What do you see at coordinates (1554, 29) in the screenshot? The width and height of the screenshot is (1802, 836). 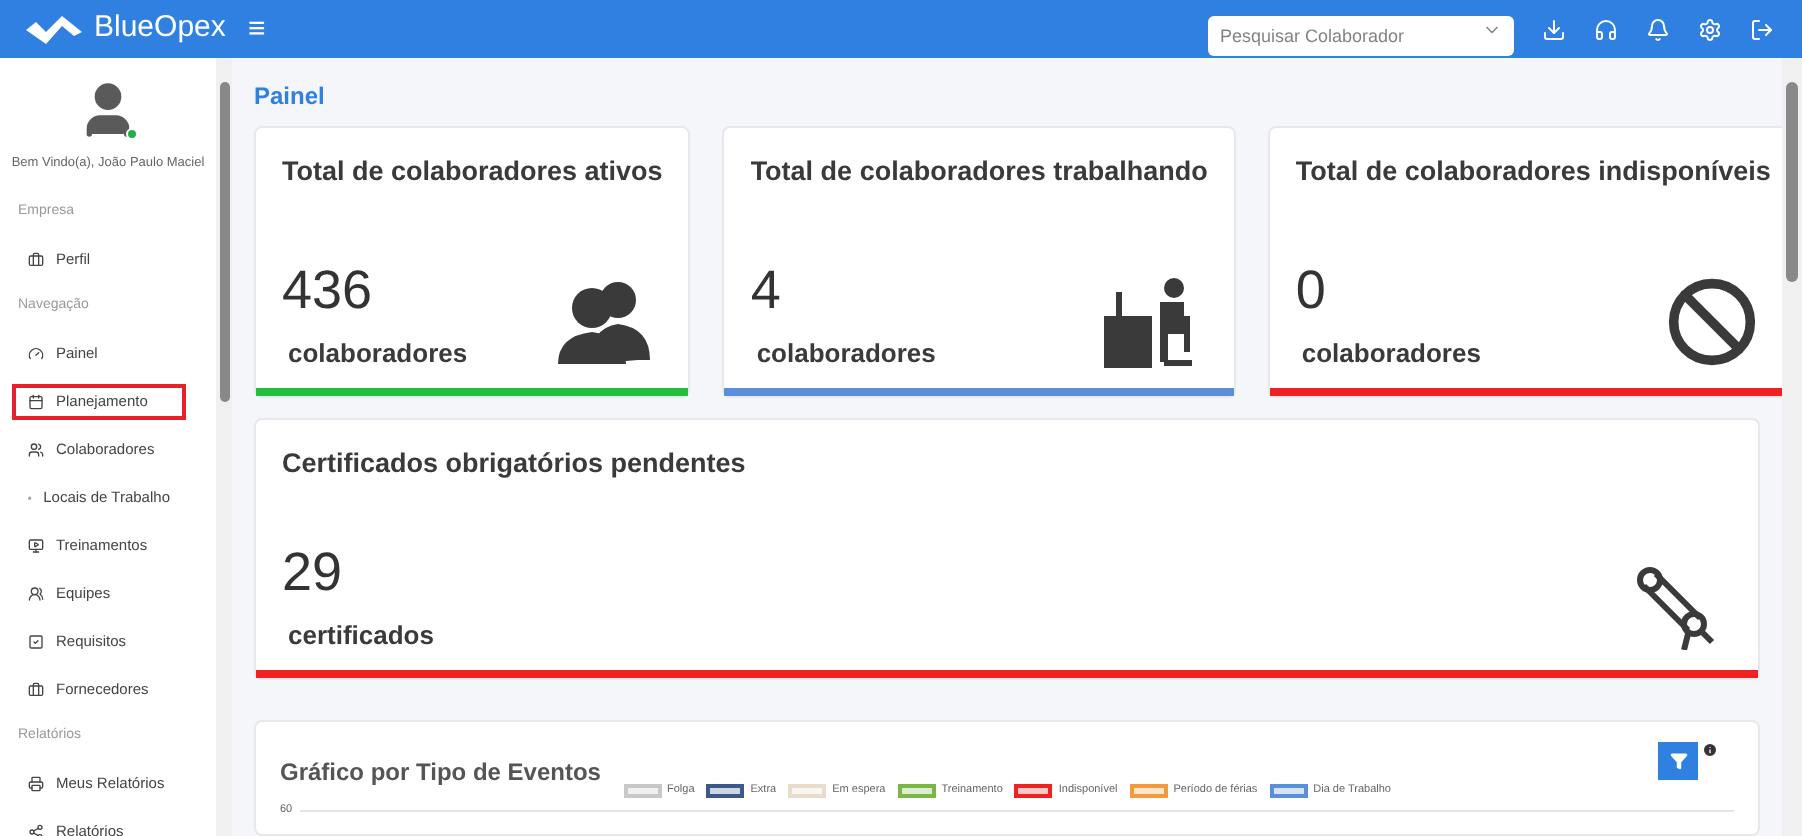 I see `download-icon` at bounding box center [1554, 29].